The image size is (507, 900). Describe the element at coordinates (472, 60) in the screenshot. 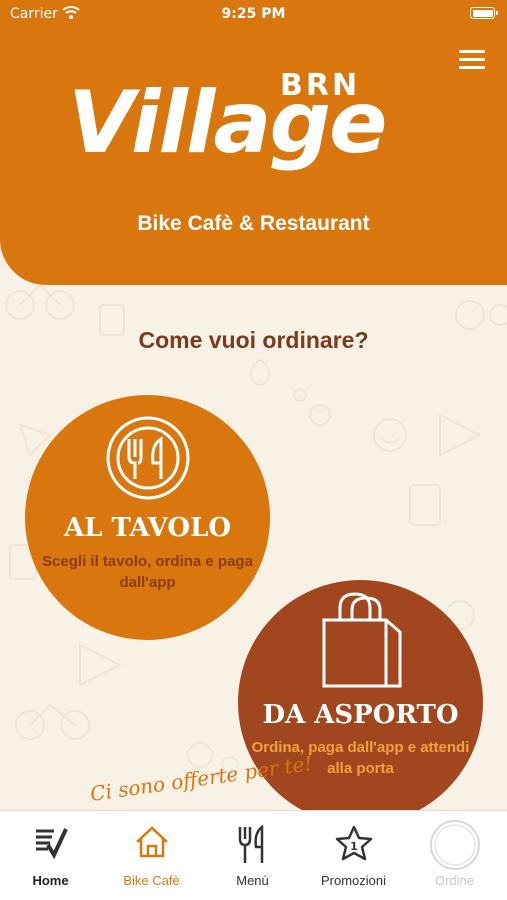

I see `hamburger-icon` at that location.